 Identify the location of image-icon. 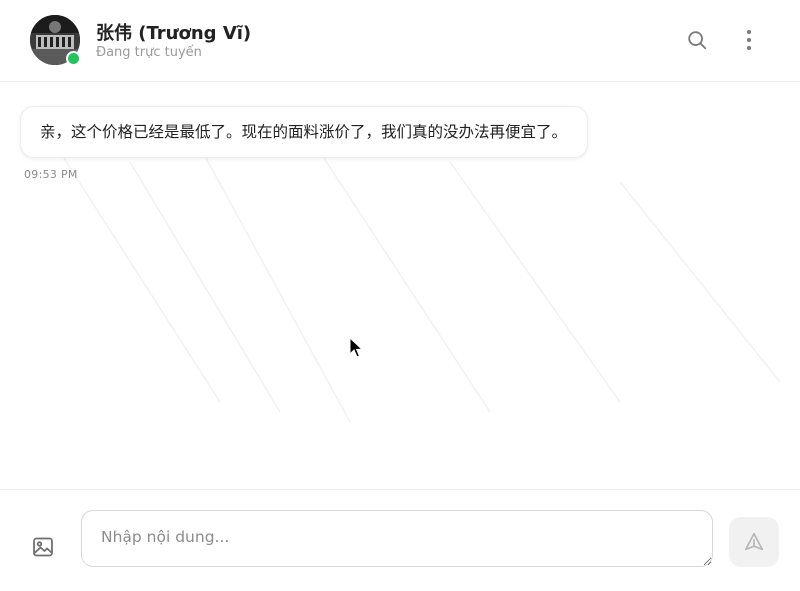
(43, 547).